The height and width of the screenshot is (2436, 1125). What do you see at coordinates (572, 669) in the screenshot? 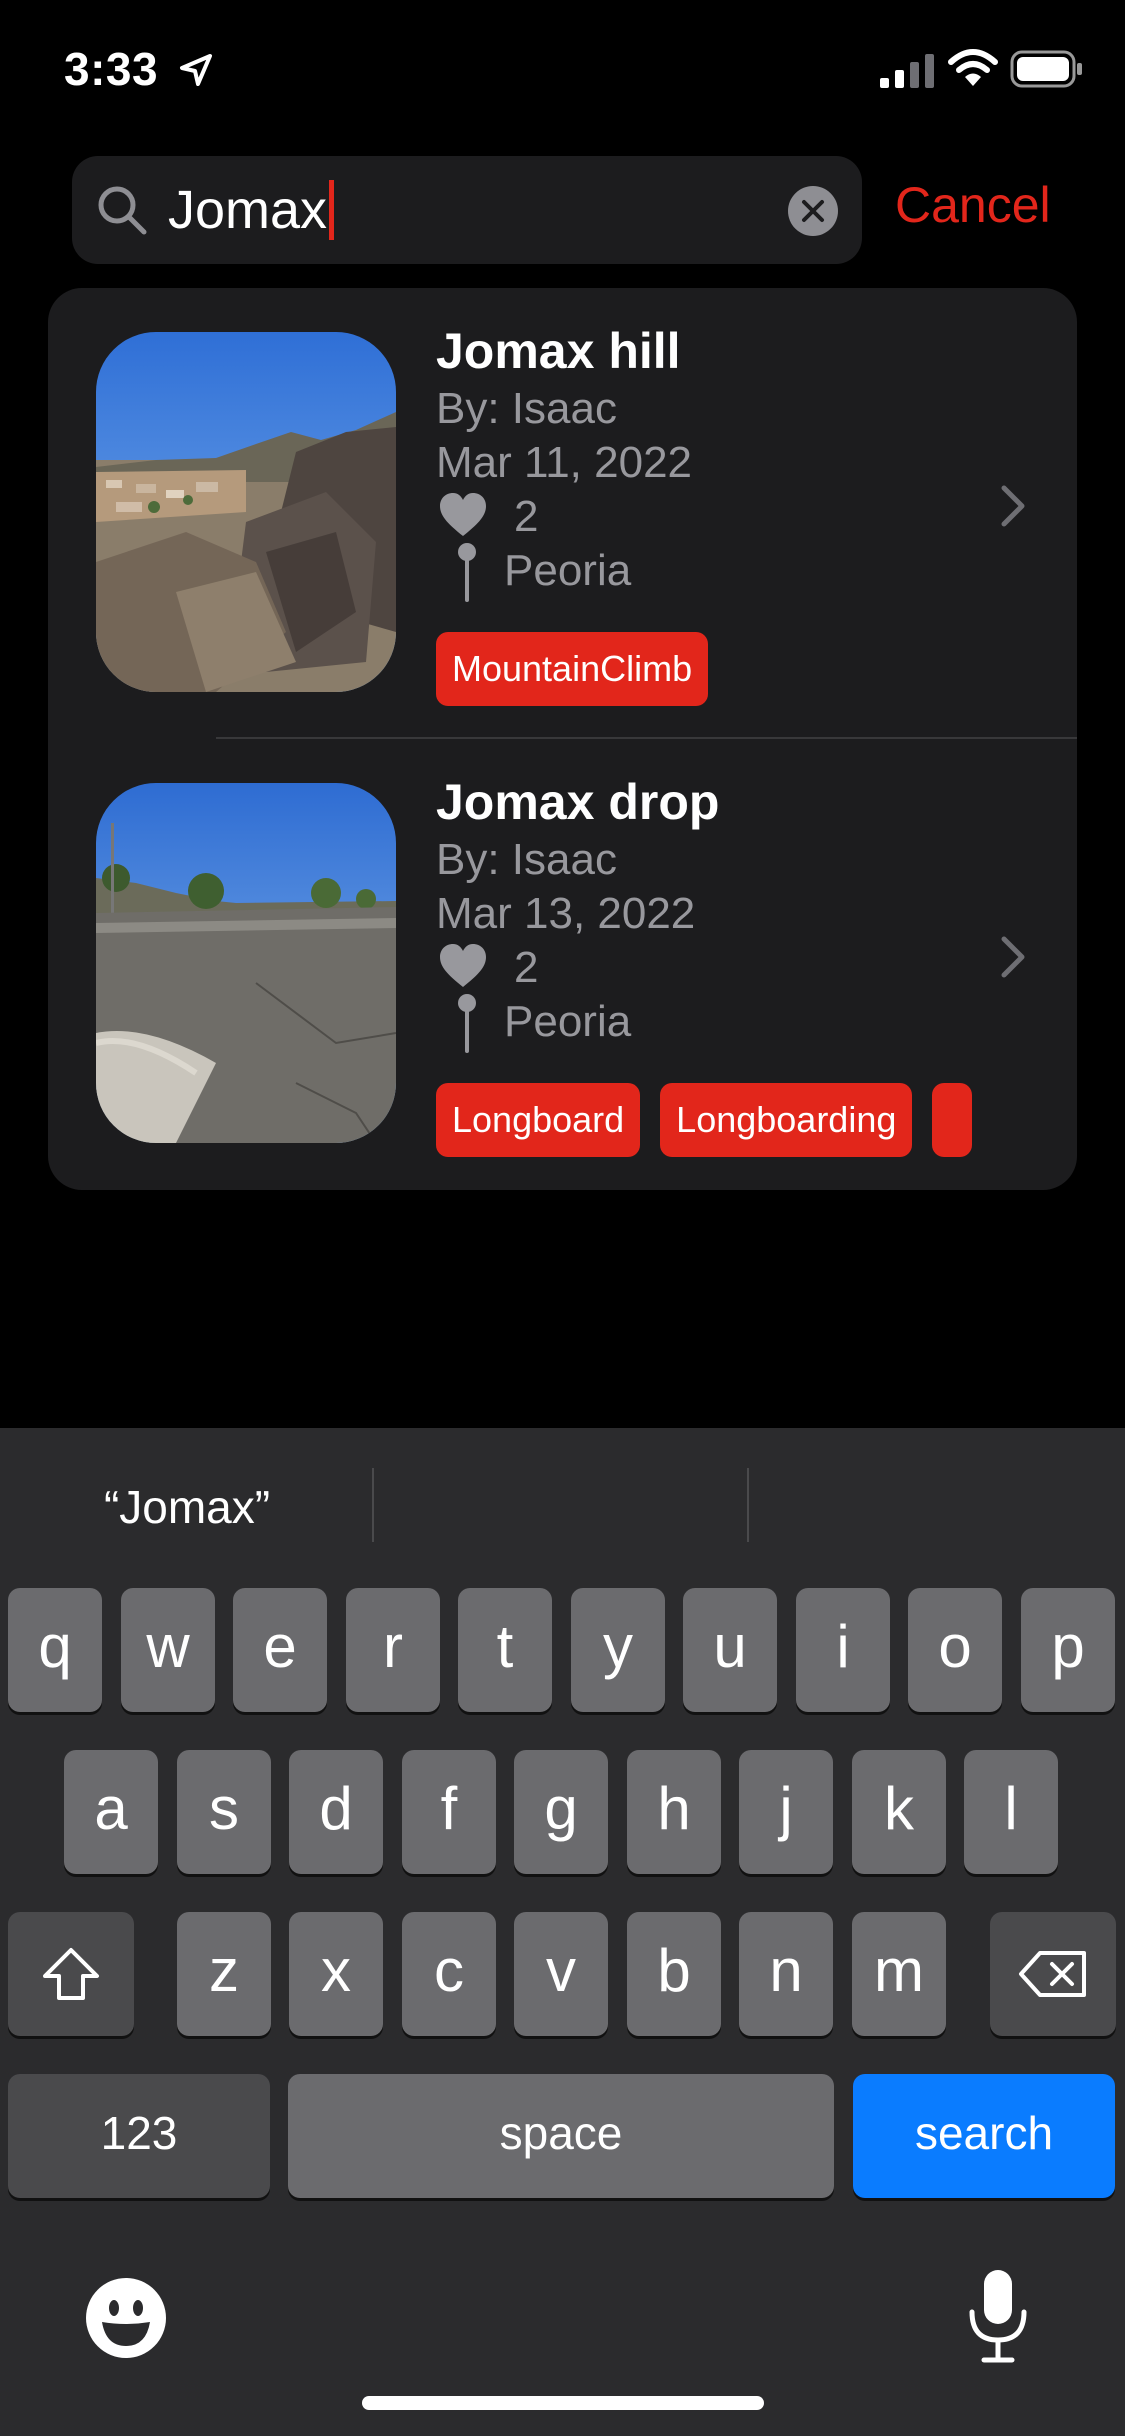
I see `tag-chip: MountainClimb` at bounding box center [572, 669].